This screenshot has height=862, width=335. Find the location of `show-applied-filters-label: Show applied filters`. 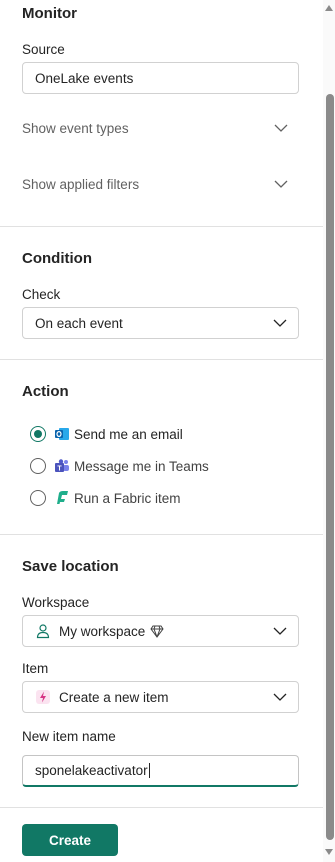

show-applied-filters-label: Show applied filters is located at coordinates (81, 184).